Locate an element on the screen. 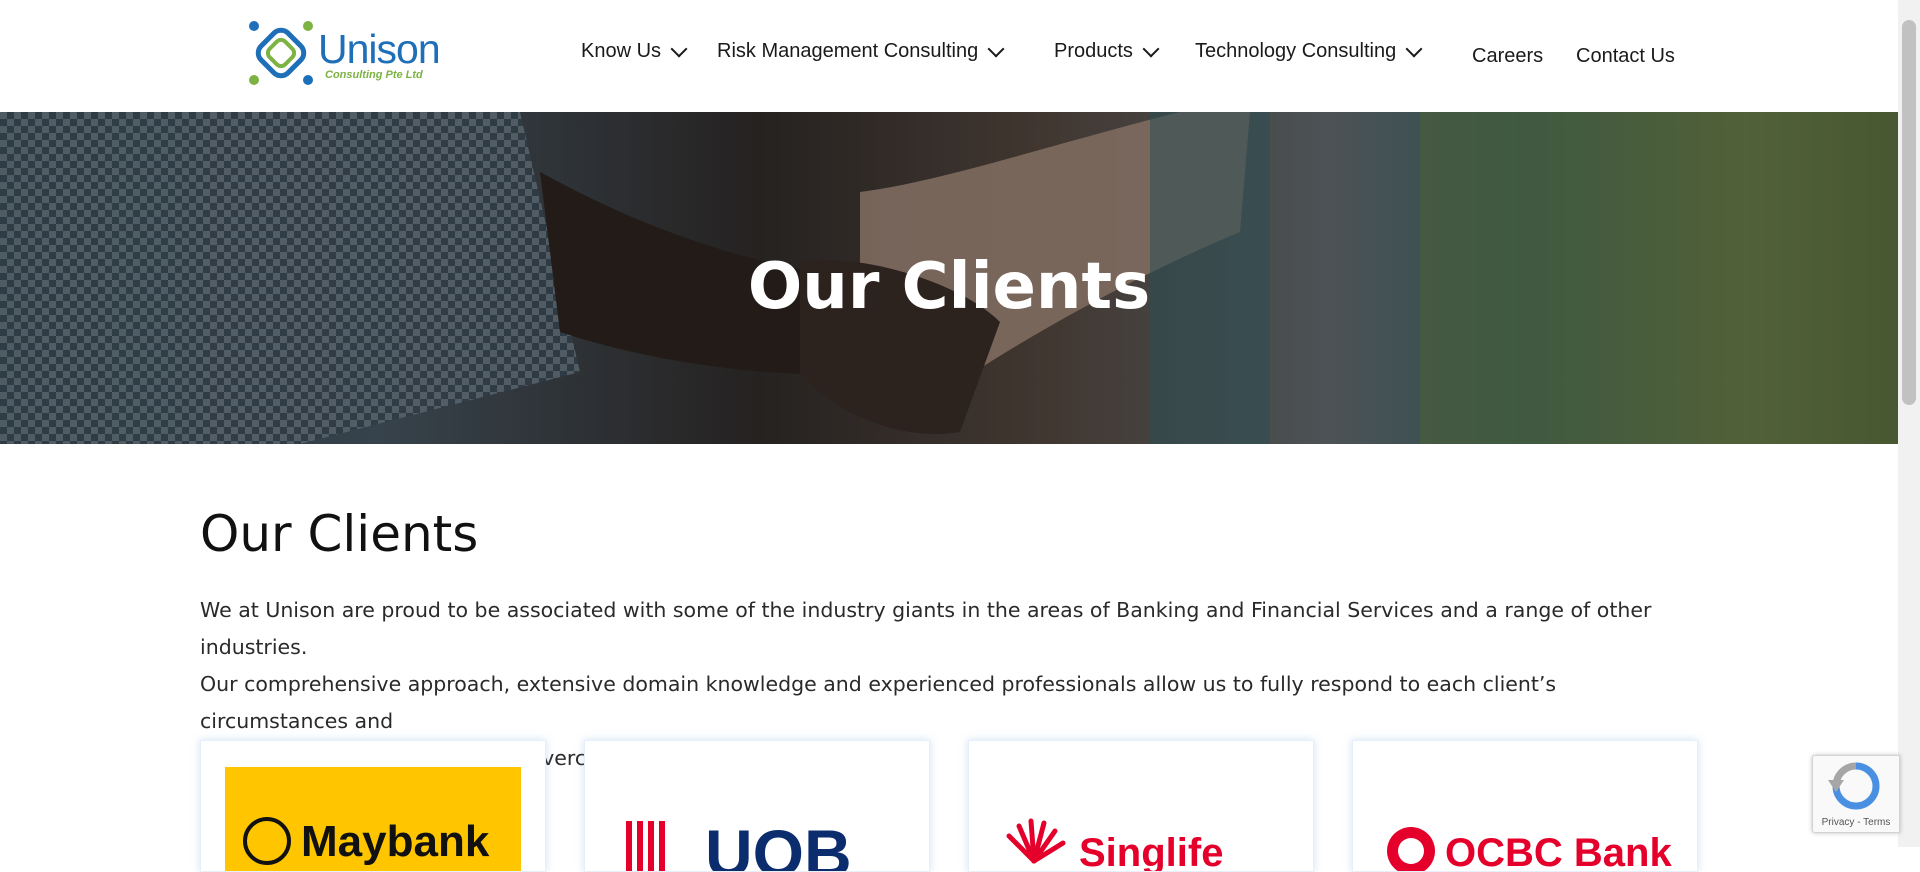 Image resolution: width=1920 pixels, height=872 pixels. client-card-uob: UOB is located at coordinates (757, 806).